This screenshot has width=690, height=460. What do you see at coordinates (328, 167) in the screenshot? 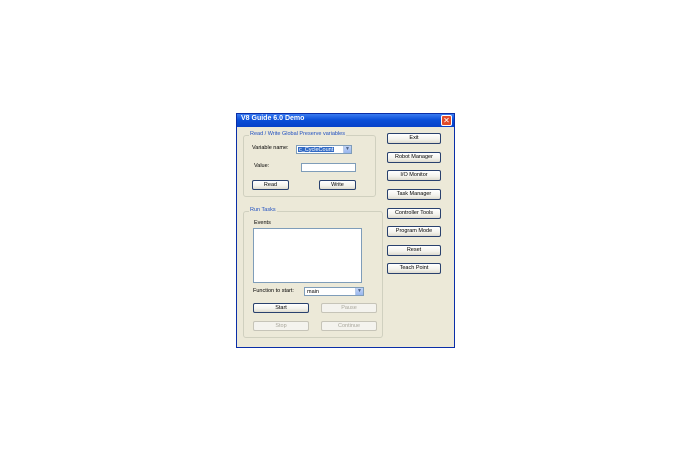
I see `value-input` at bounding box center [328, 167].